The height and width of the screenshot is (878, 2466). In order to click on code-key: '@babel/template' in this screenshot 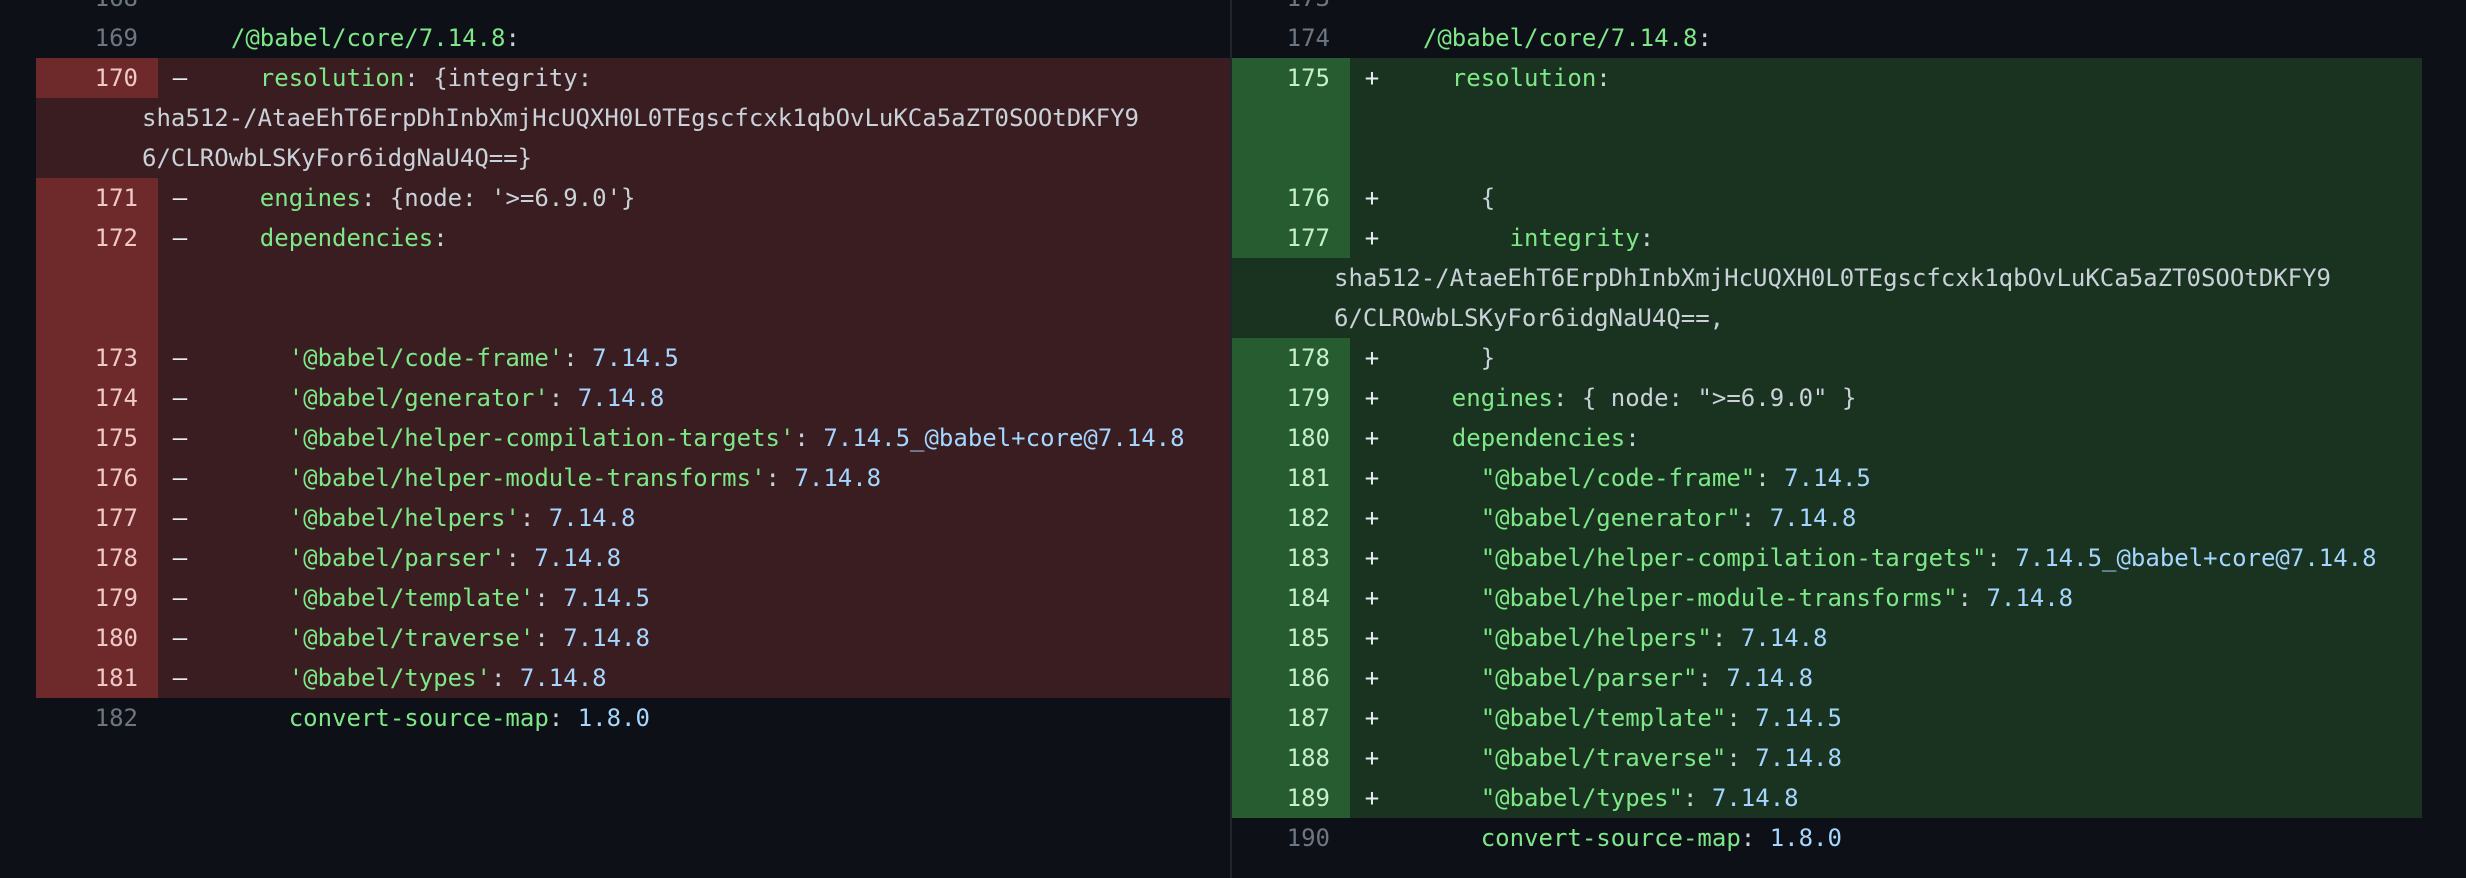, I will do `click(368, 598)`.